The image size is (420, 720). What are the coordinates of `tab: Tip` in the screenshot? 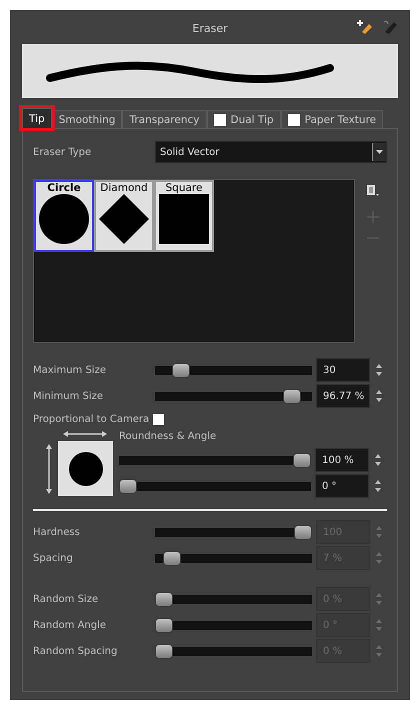 It's located at (37, 118).